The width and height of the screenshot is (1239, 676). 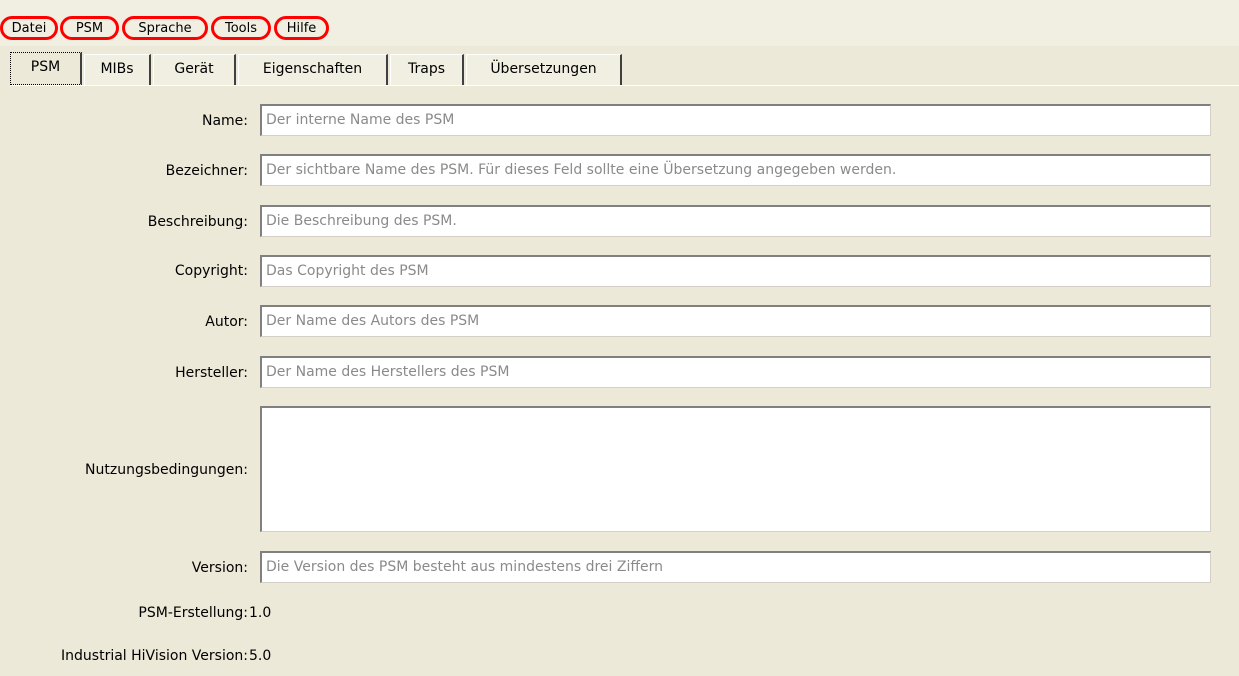 I want to click on tab-geraet: Gerät, so click(x=194, y=69).